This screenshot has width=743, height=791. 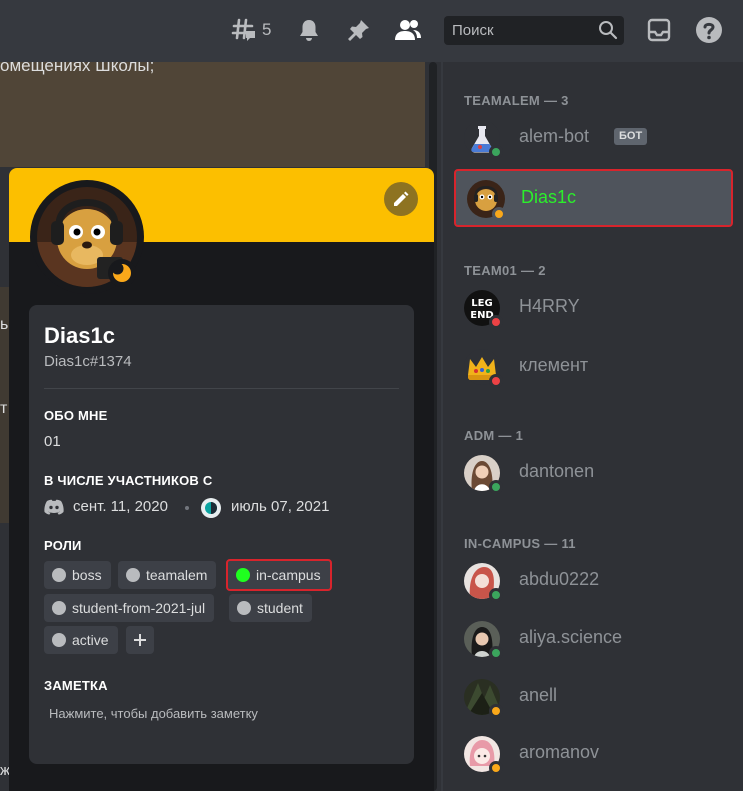 I want to click on bot-badge: БОТ, so click(x=631, y=136).